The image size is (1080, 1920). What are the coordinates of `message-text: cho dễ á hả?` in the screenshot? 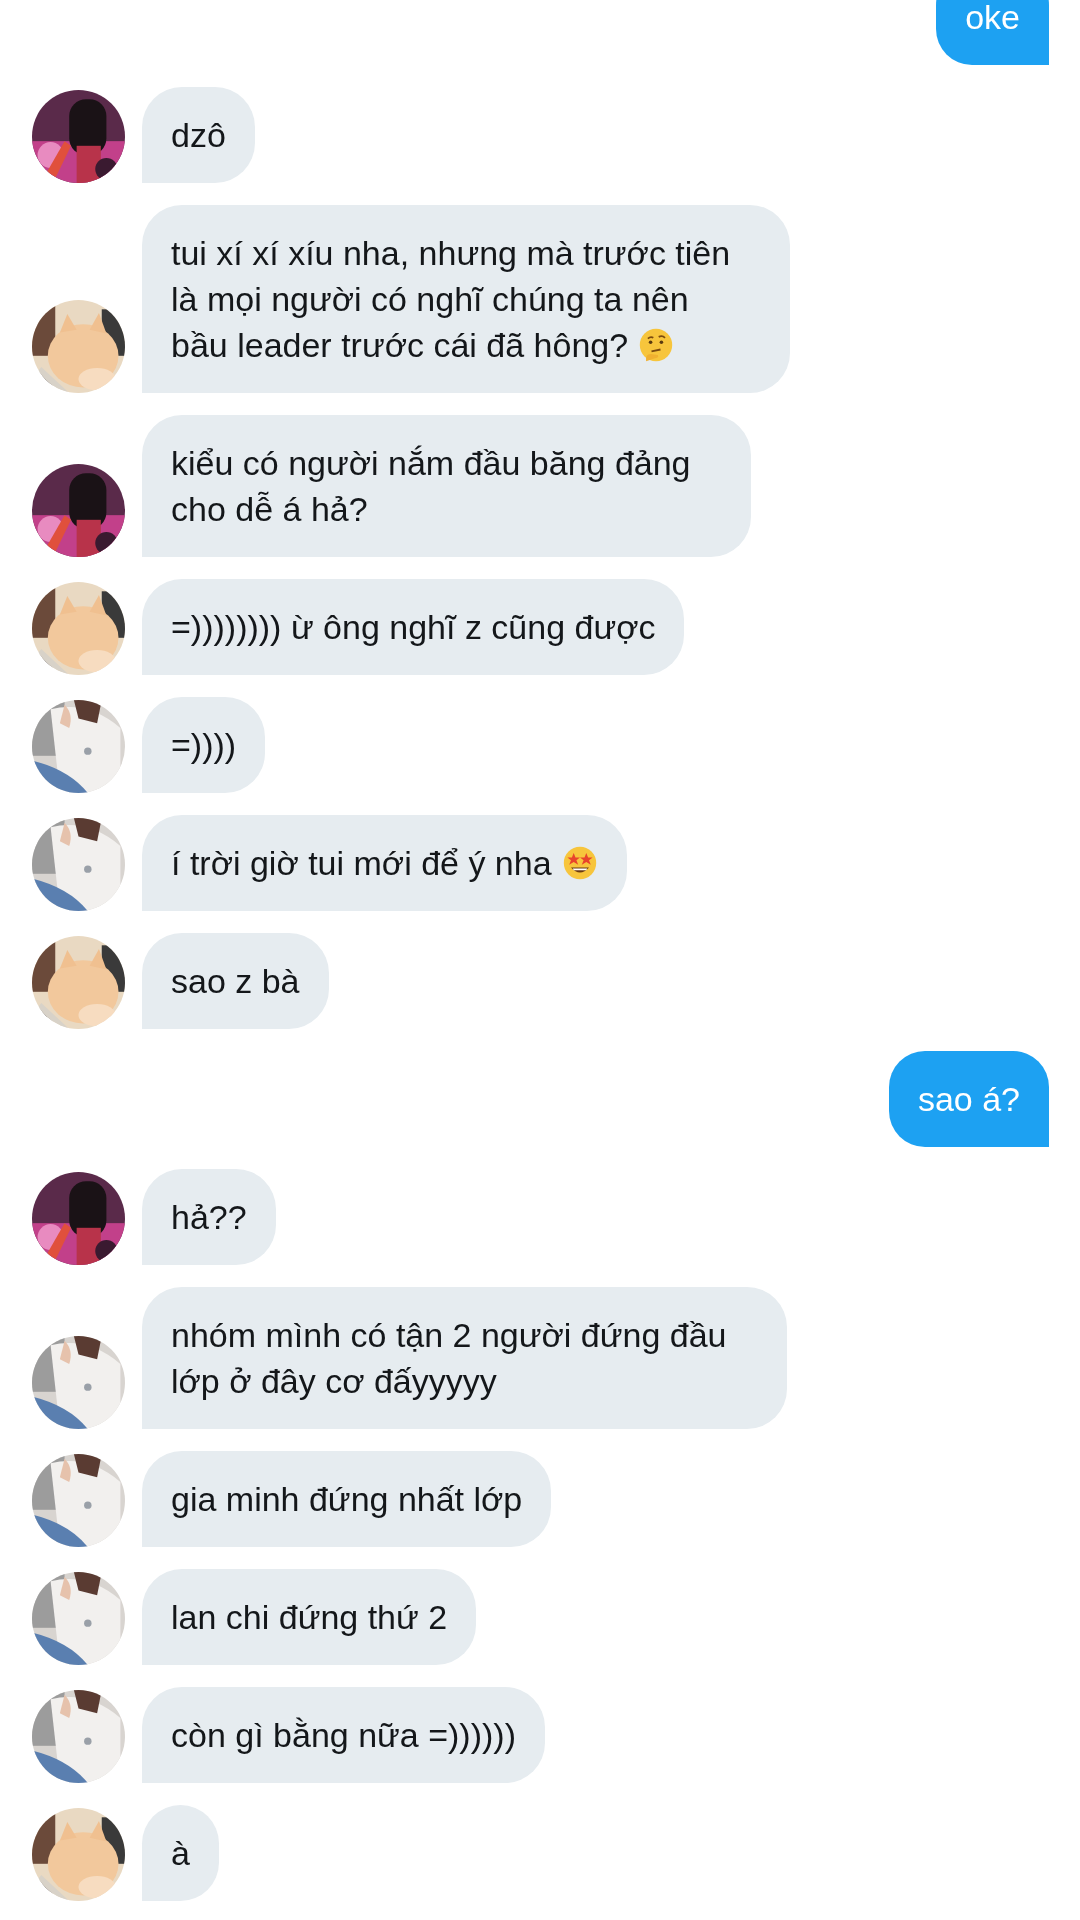 It's located at (269, 509).